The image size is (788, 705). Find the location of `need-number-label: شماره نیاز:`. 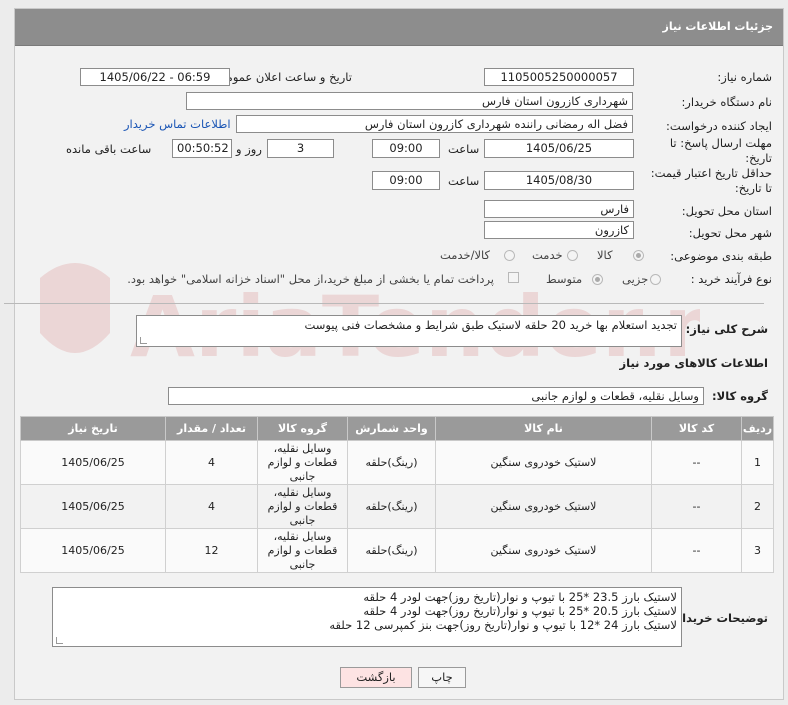

need-number-label: شماره نیاز: is located at coordinates (744, 77).